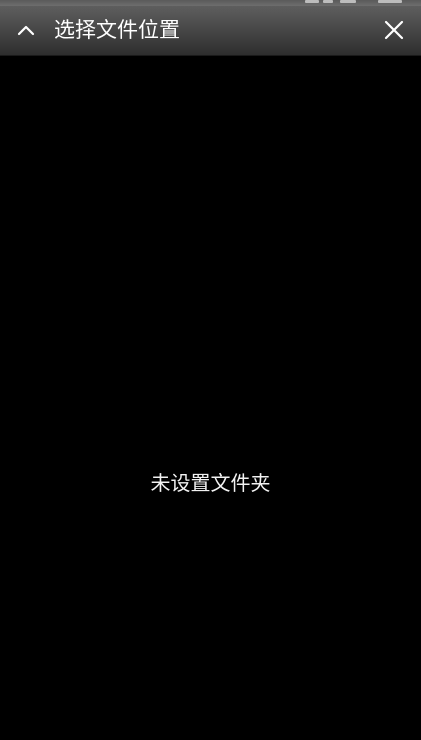  I want to click on empty-state-message: 未设置文件夹, so click(210, 483).